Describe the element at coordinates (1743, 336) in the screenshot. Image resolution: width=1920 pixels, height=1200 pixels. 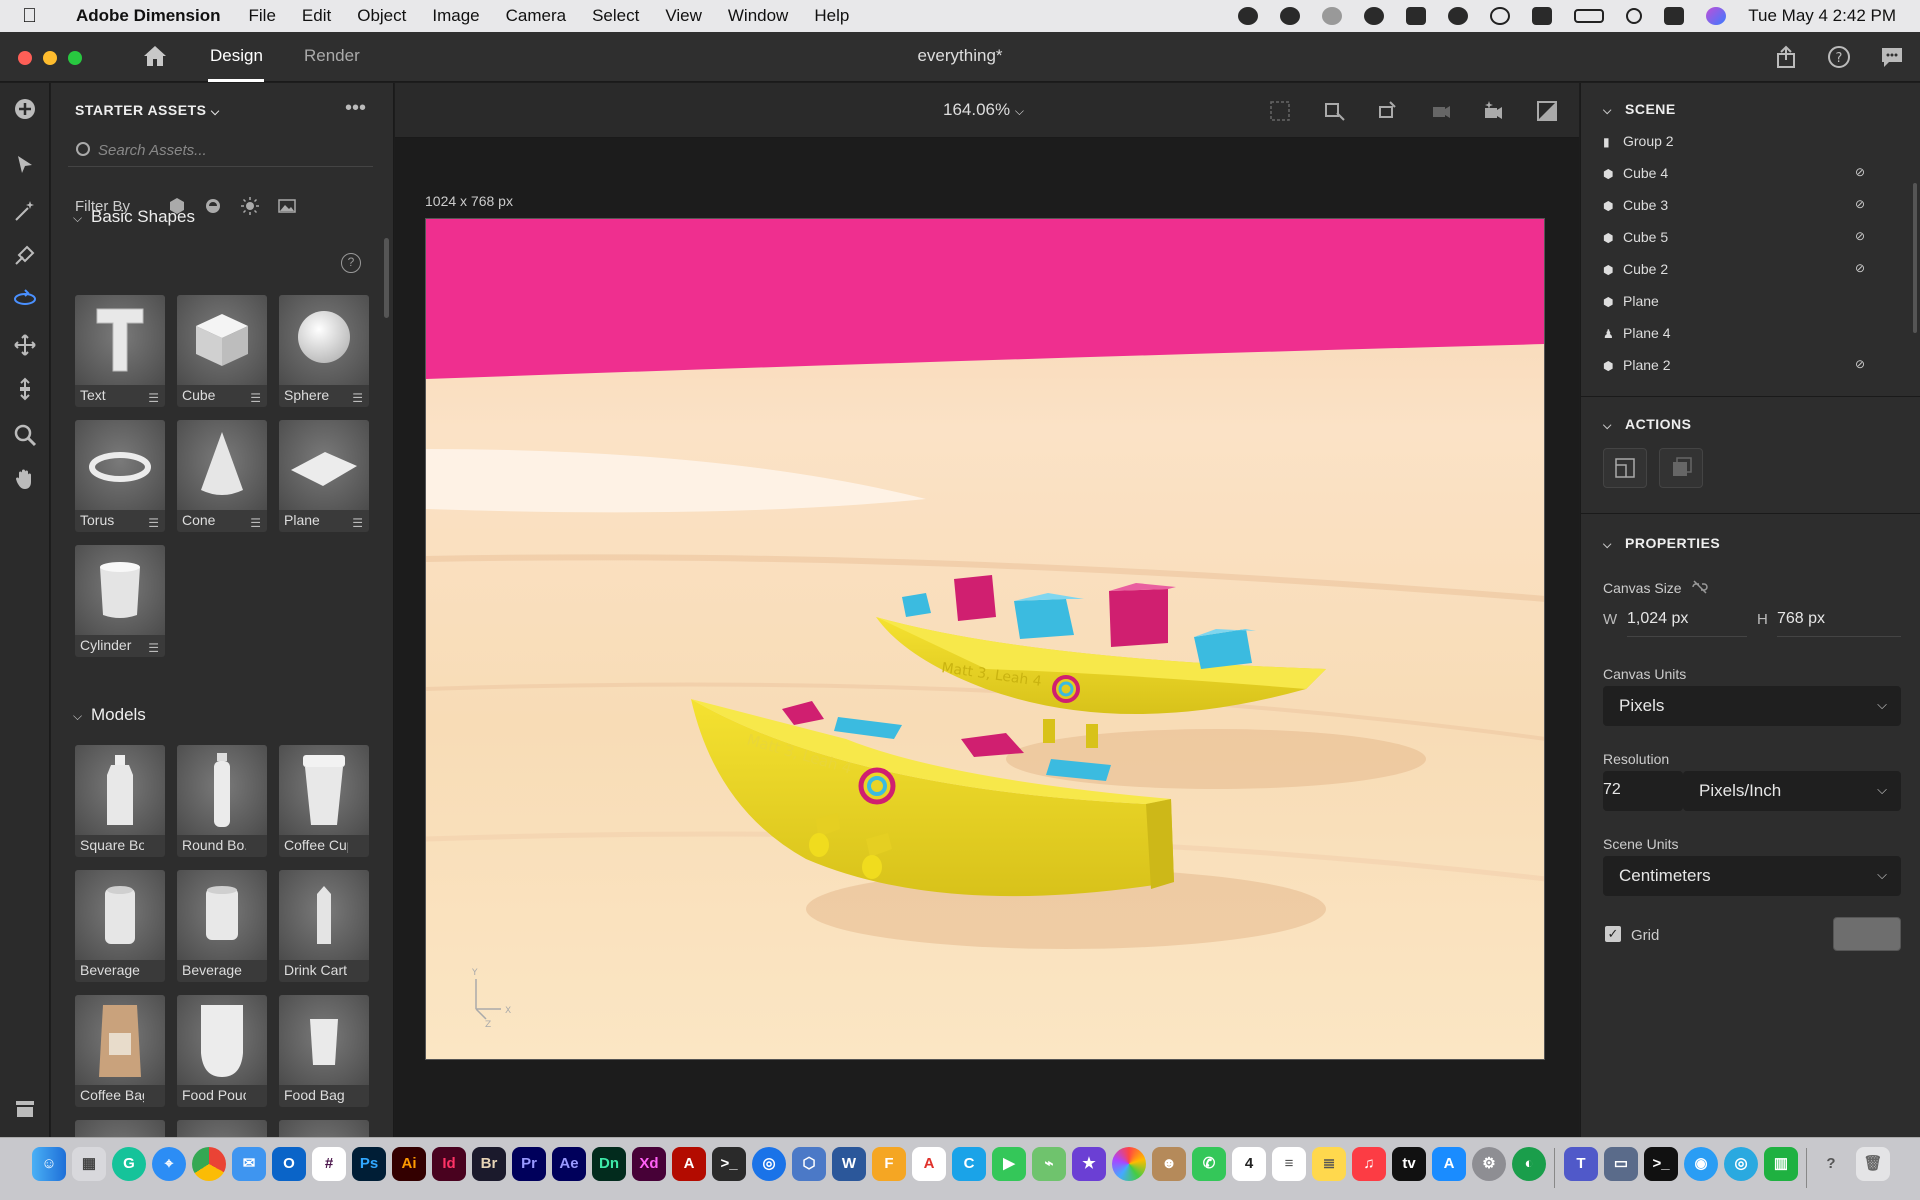
I see `scene-item-plane-4: ♟ Plane 4` at that location.